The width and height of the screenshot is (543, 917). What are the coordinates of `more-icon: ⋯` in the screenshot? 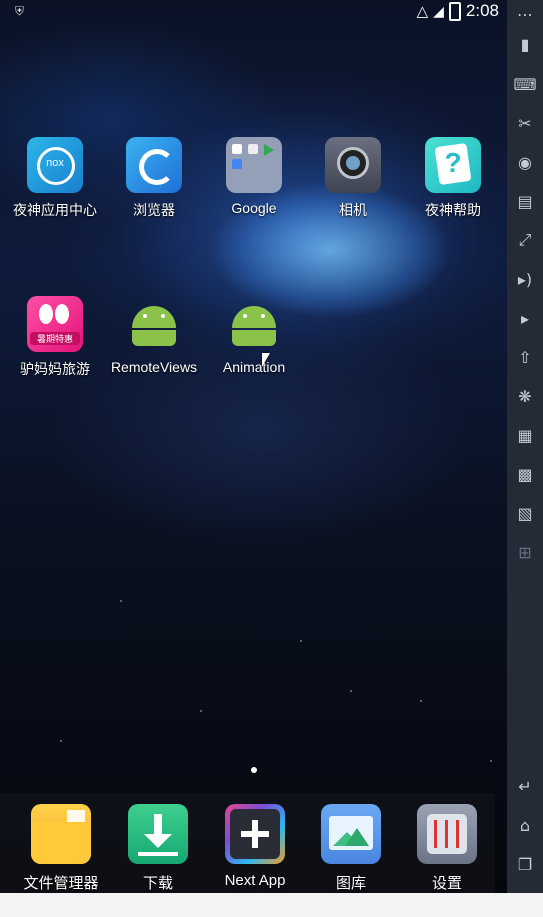 It's located at (525, 14).